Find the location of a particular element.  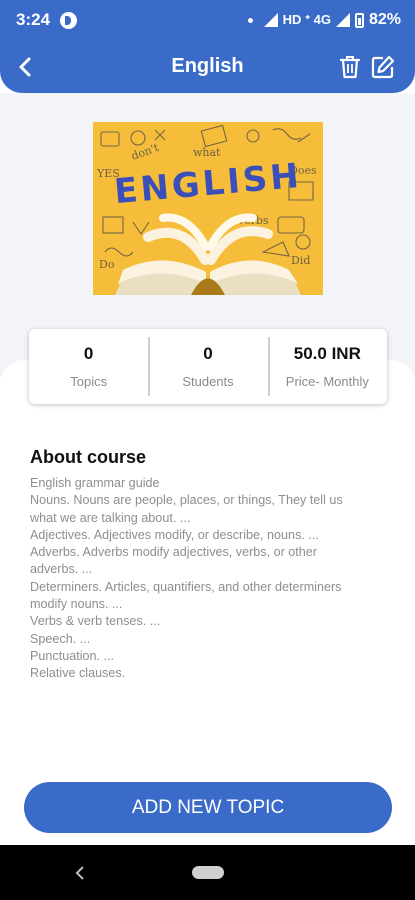

description-line: English grammar guide is located at coordinates (95, 483).